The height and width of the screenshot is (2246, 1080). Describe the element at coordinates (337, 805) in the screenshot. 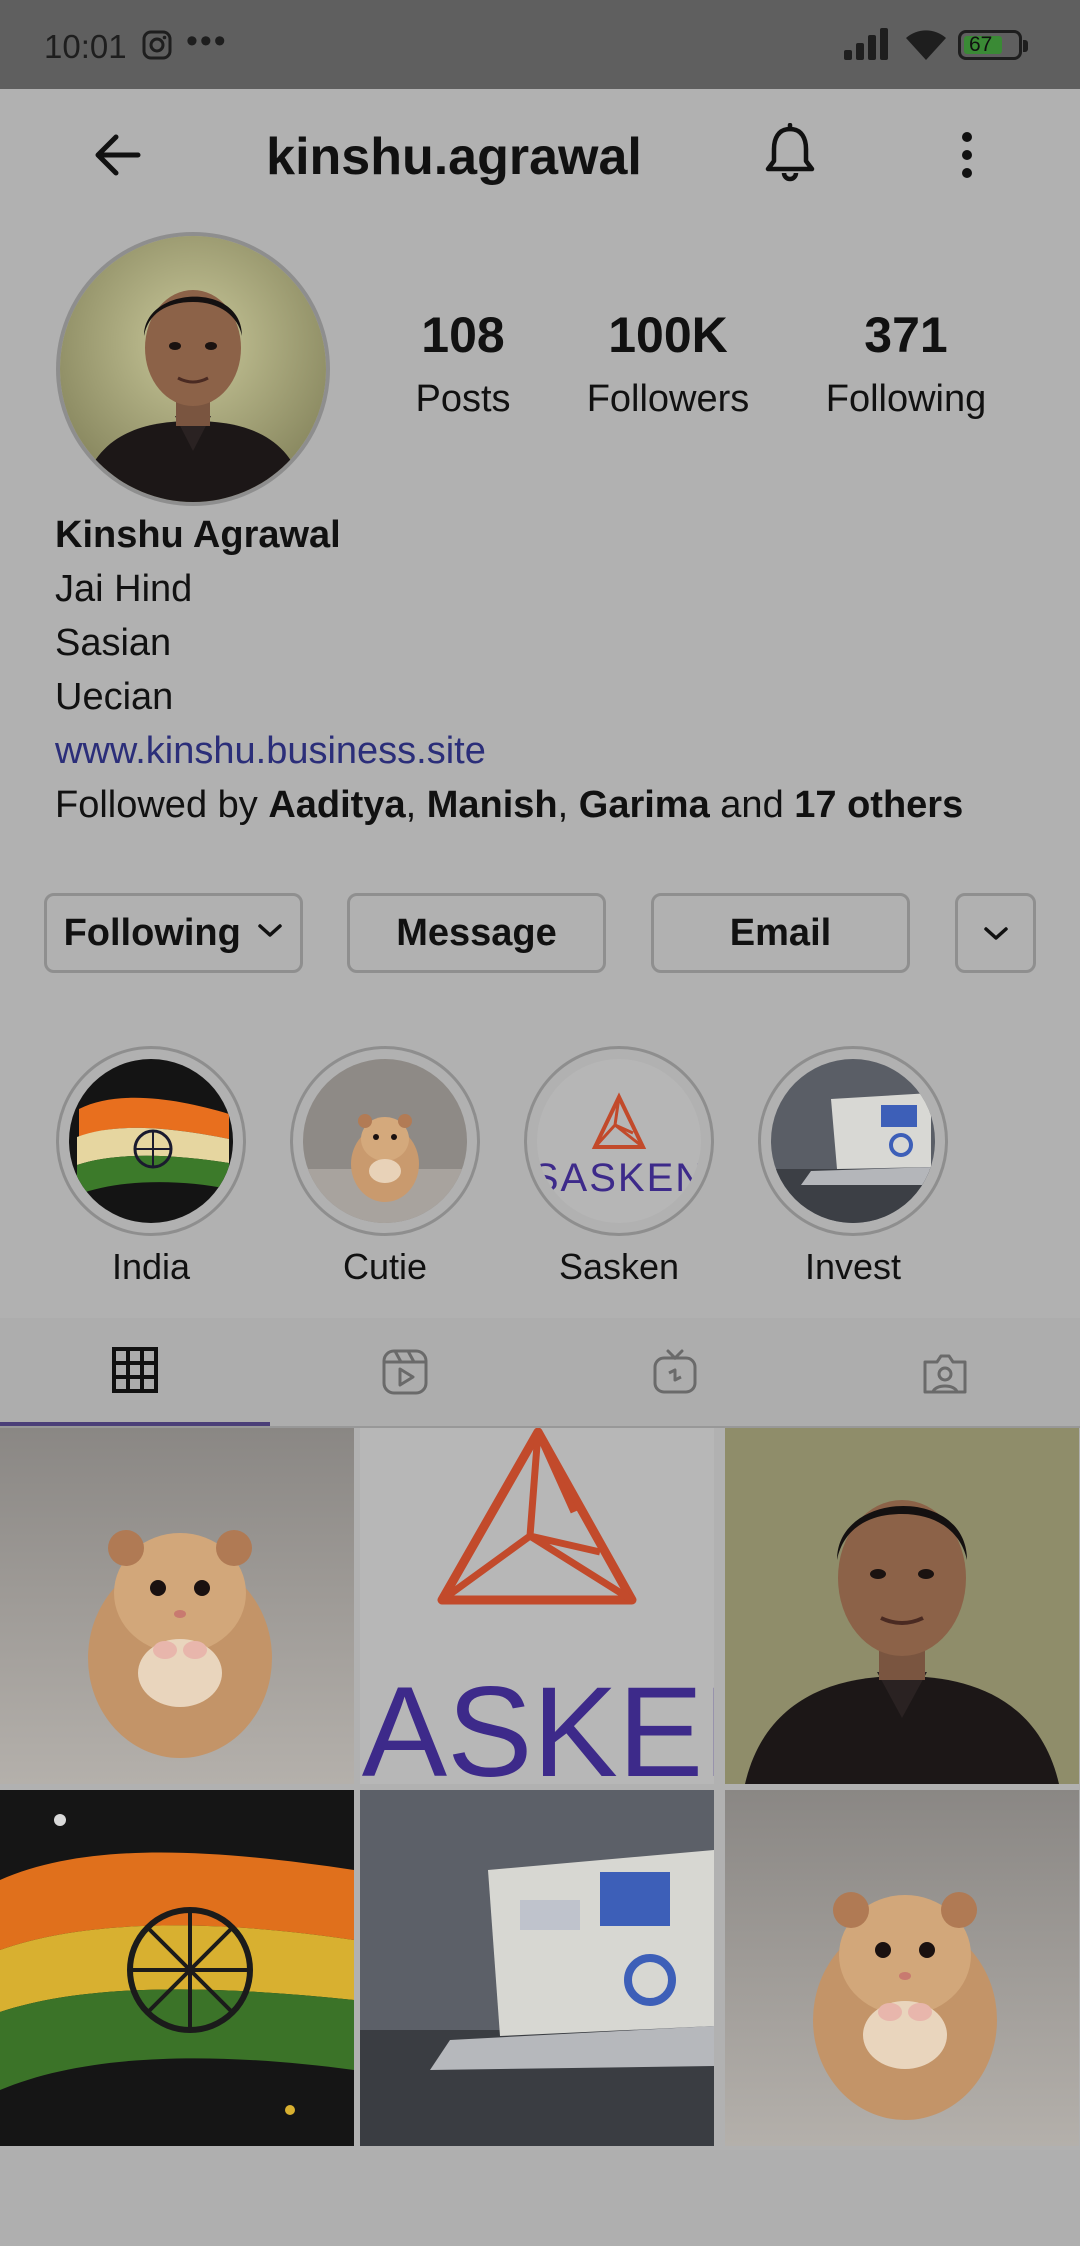

I see `follower-name: Aaditya` at that location.